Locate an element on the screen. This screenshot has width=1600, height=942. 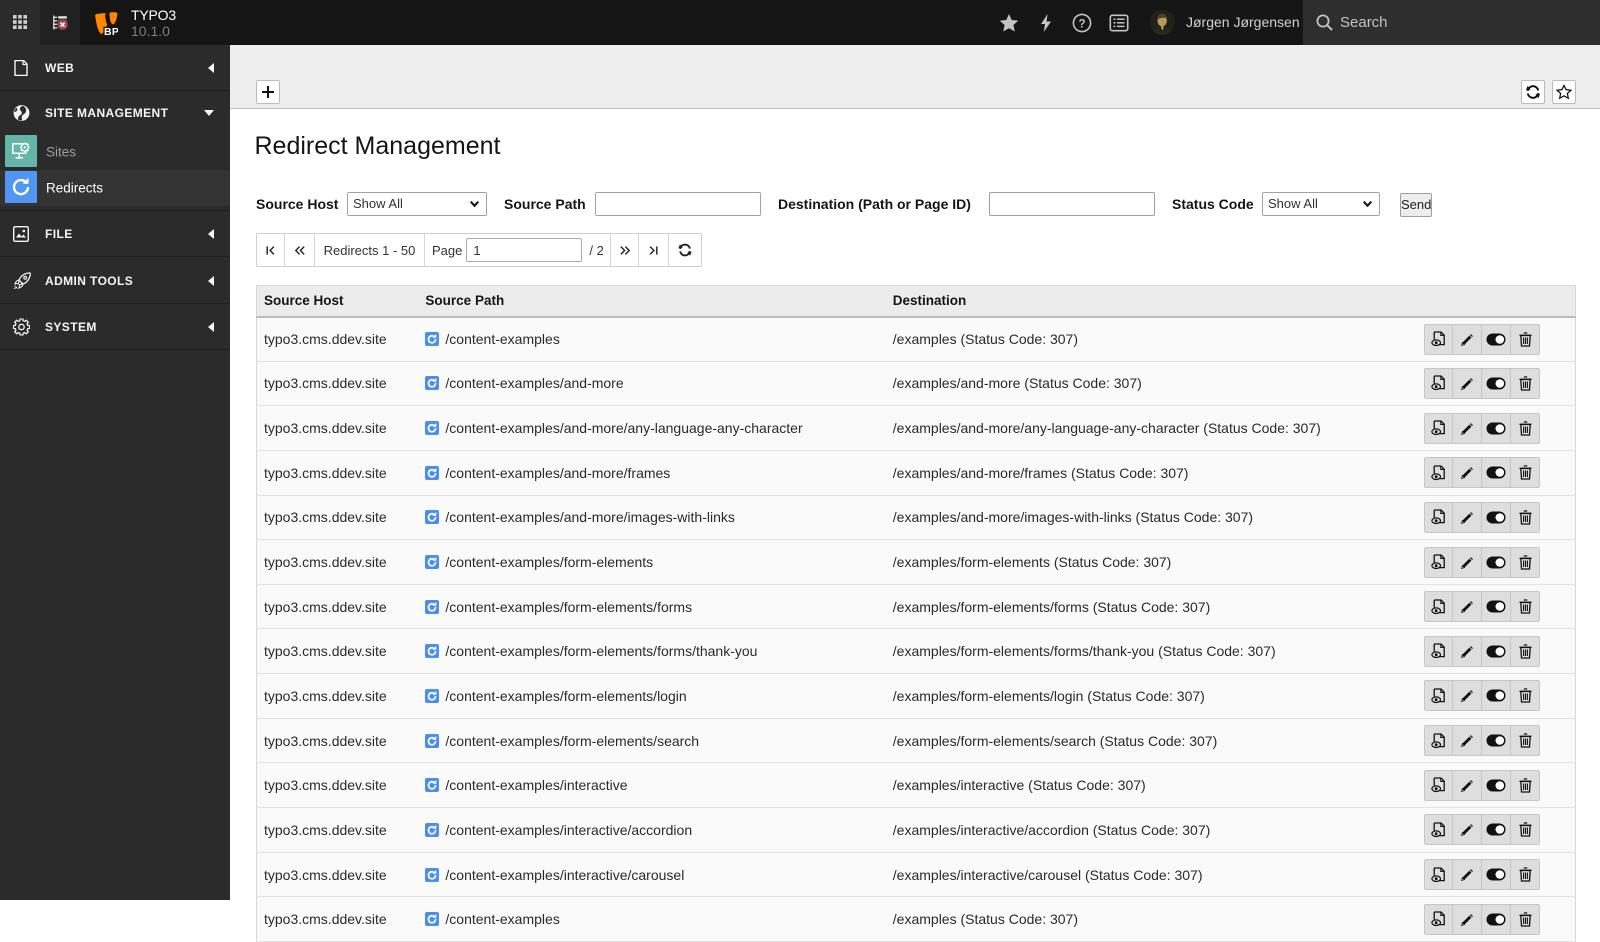
svg-text: BP is located at coordinates (111, 31).